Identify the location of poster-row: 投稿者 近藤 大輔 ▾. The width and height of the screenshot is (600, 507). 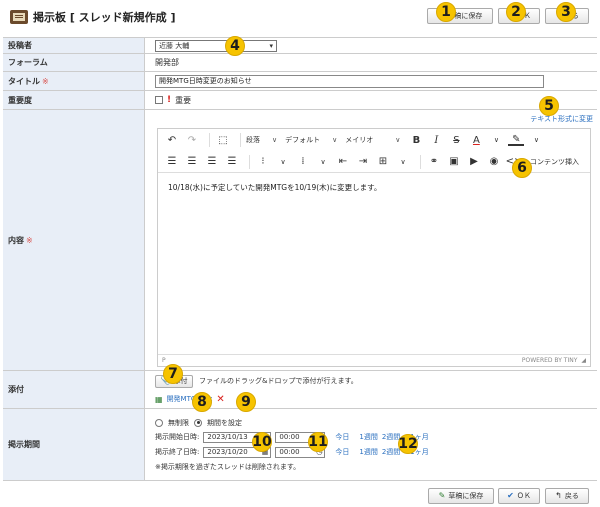
(300, 46).